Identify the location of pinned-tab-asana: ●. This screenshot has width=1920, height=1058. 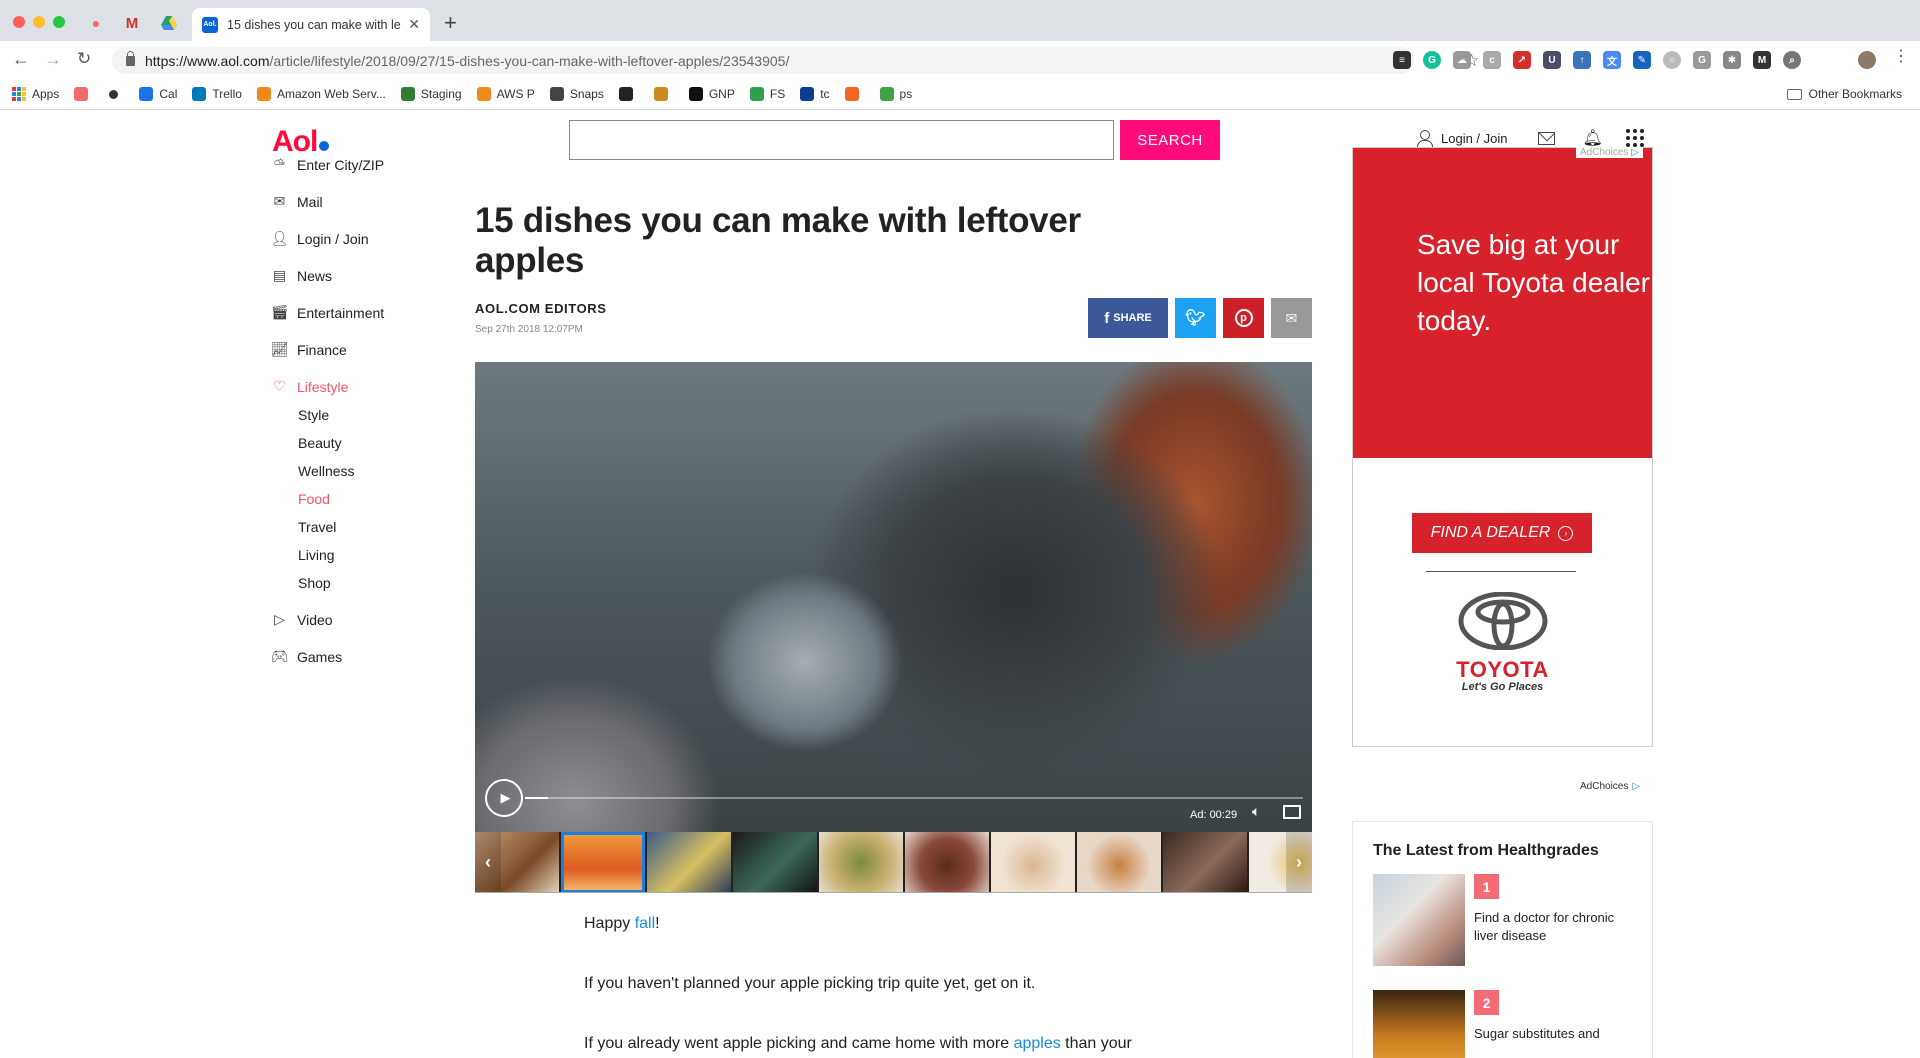
(96, 23).